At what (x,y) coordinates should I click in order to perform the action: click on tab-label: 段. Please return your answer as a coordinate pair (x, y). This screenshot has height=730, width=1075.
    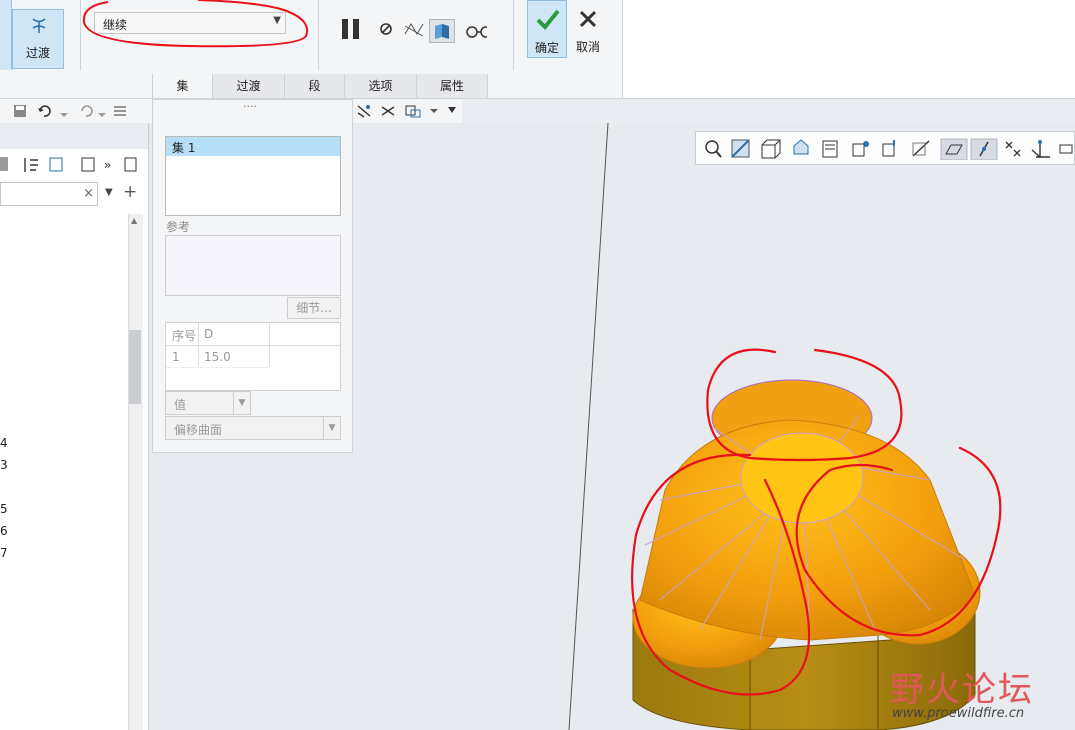
    Looking at the image, I should click on (314, 86).